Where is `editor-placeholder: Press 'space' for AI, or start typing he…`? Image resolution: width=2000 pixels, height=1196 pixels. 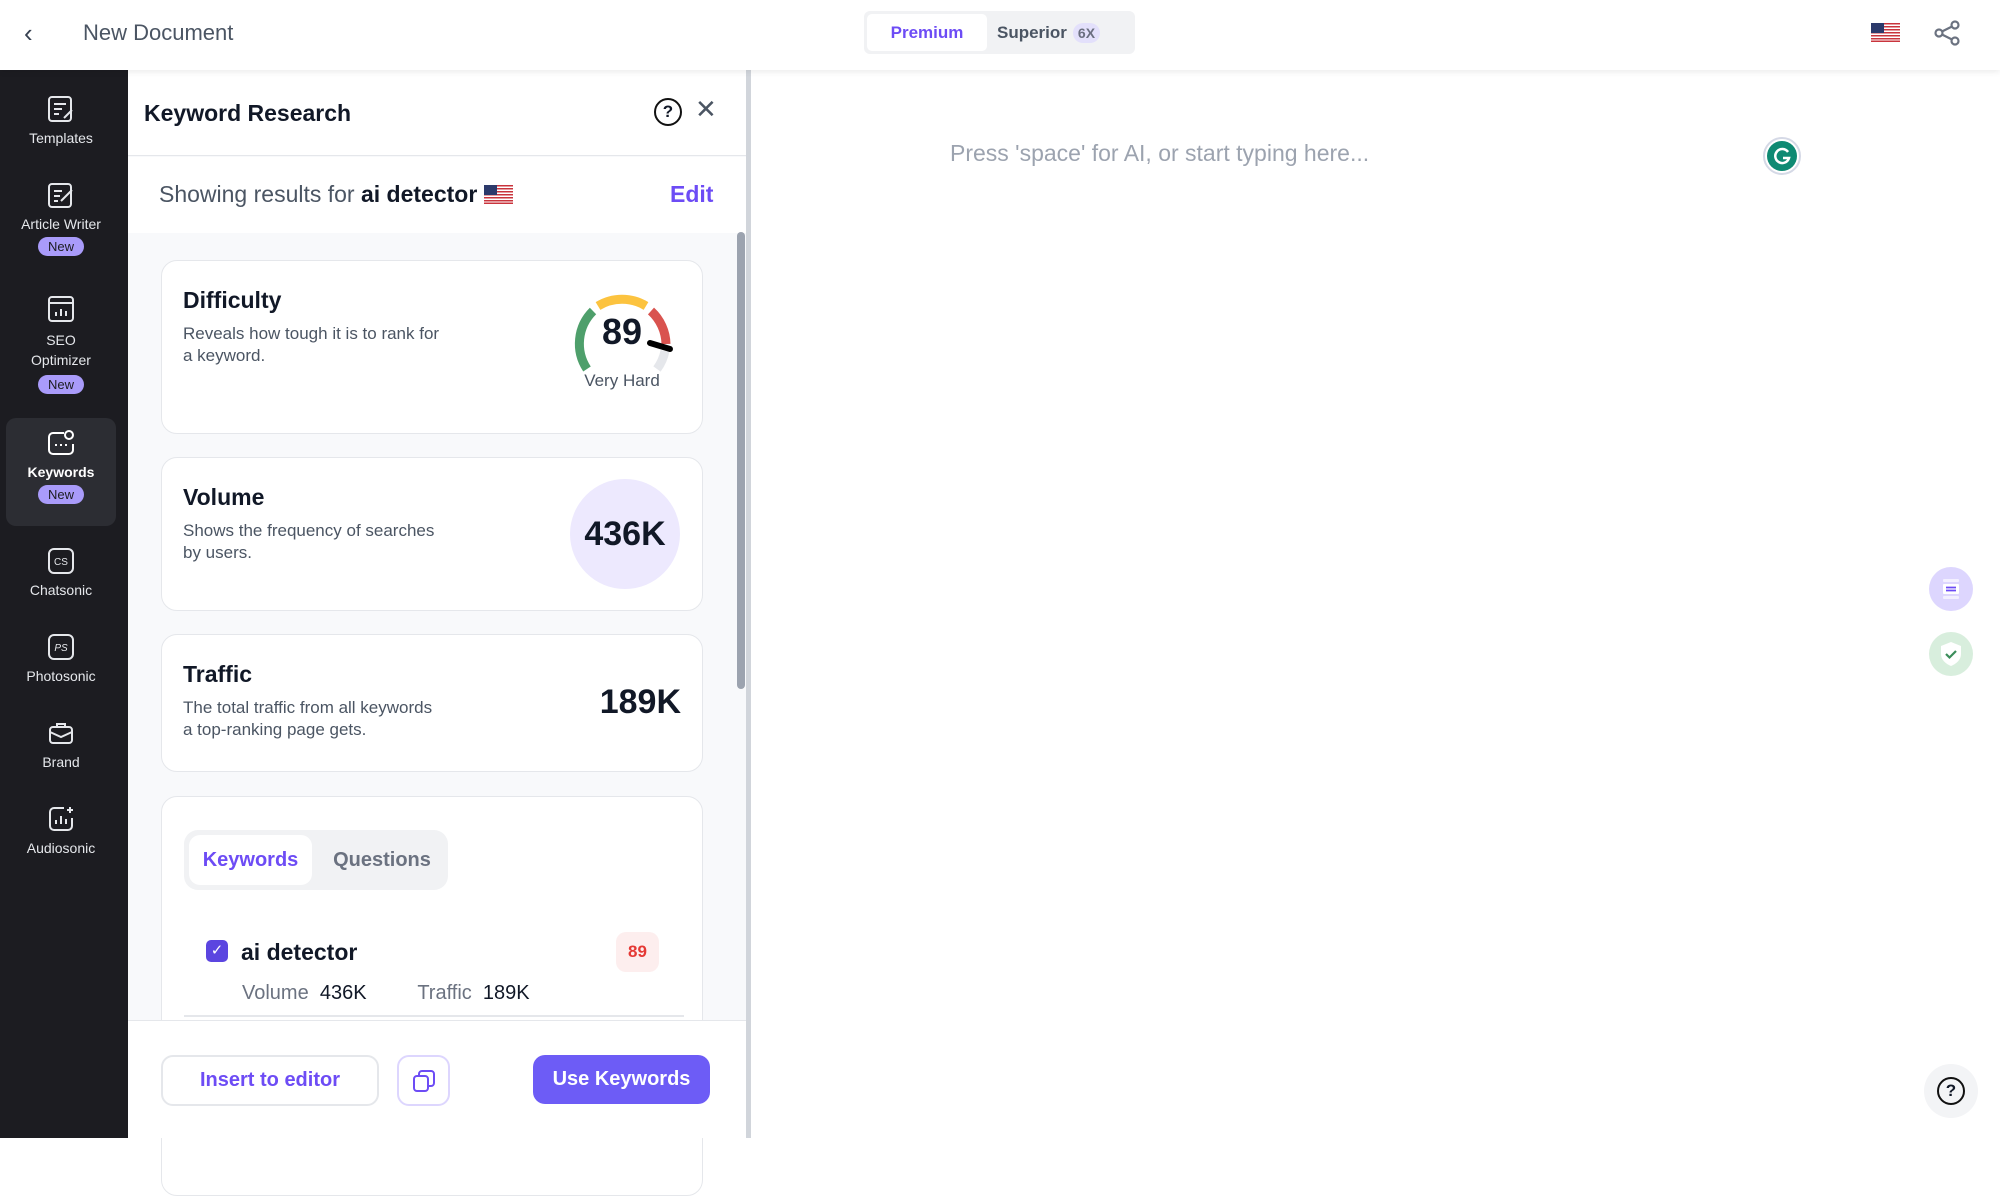 editor-placeholder: Press 'space' for AI, or start typing he… is located at coordinates (1159, 153).